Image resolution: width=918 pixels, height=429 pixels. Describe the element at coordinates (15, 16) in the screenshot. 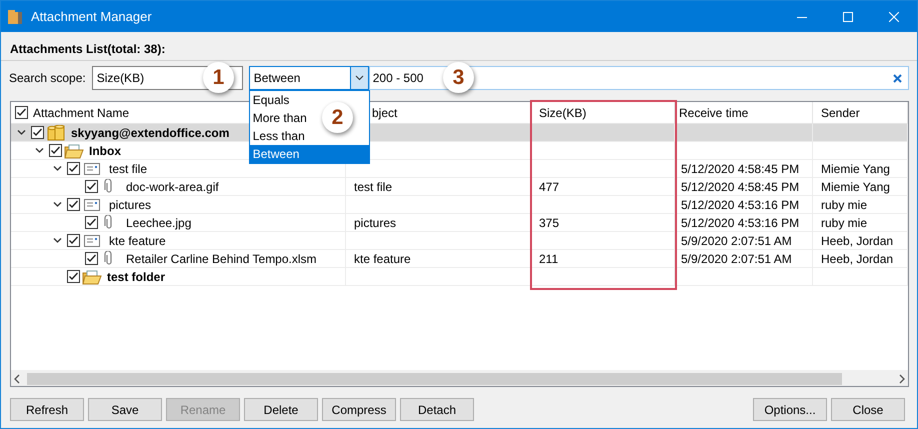

I see `app-icon` at that location.